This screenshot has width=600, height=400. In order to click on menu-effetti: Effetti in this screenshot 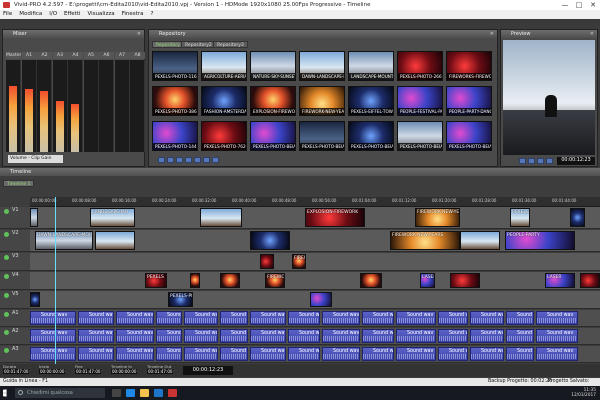, I will do `click(72, 14)`.